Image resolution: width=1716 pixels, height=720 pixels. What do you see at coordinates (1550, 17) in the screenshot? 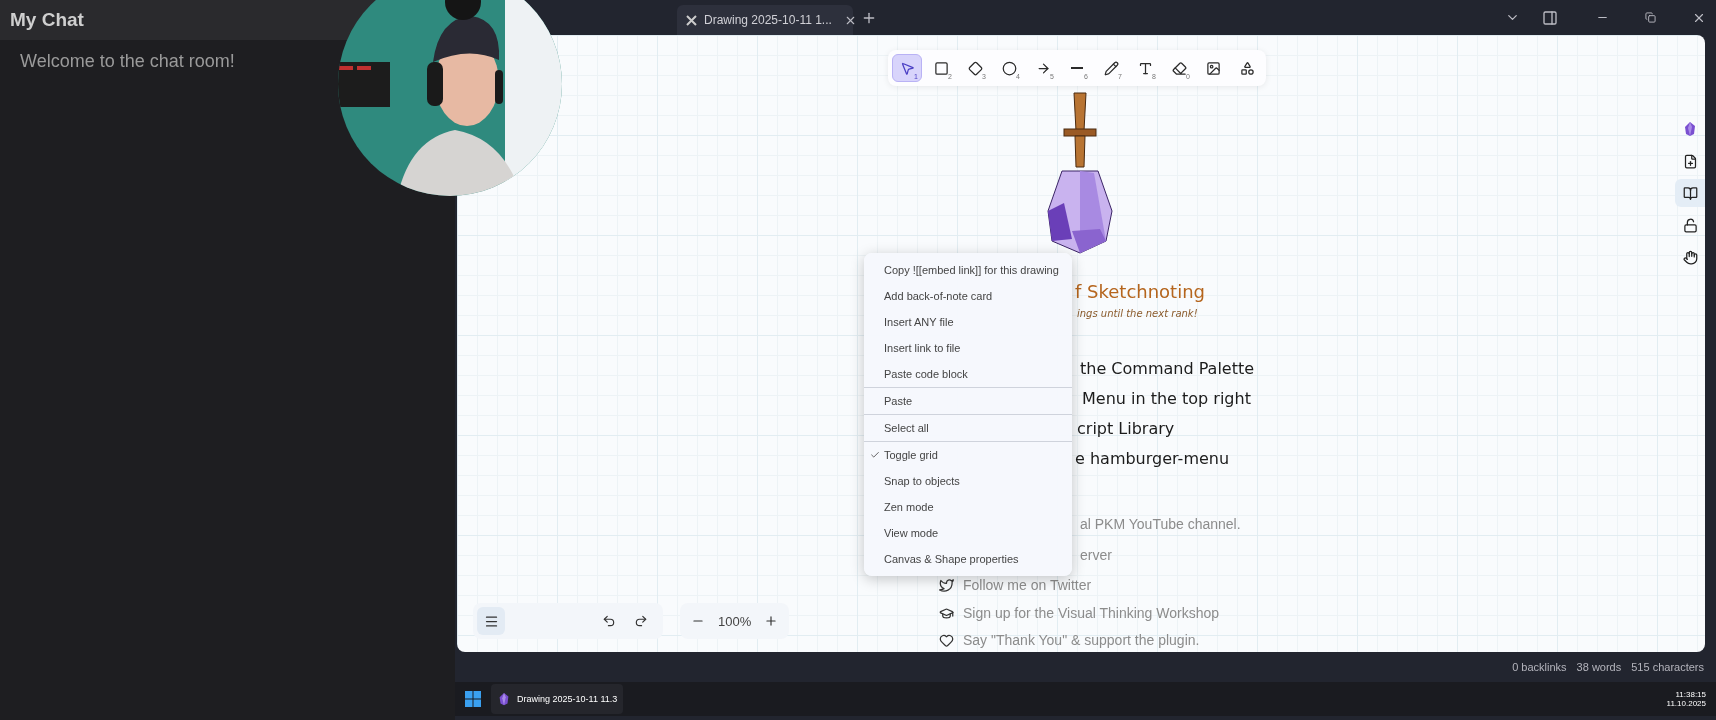
I see `sidebar-toggle-icon` at bounding box center [1550, 17].